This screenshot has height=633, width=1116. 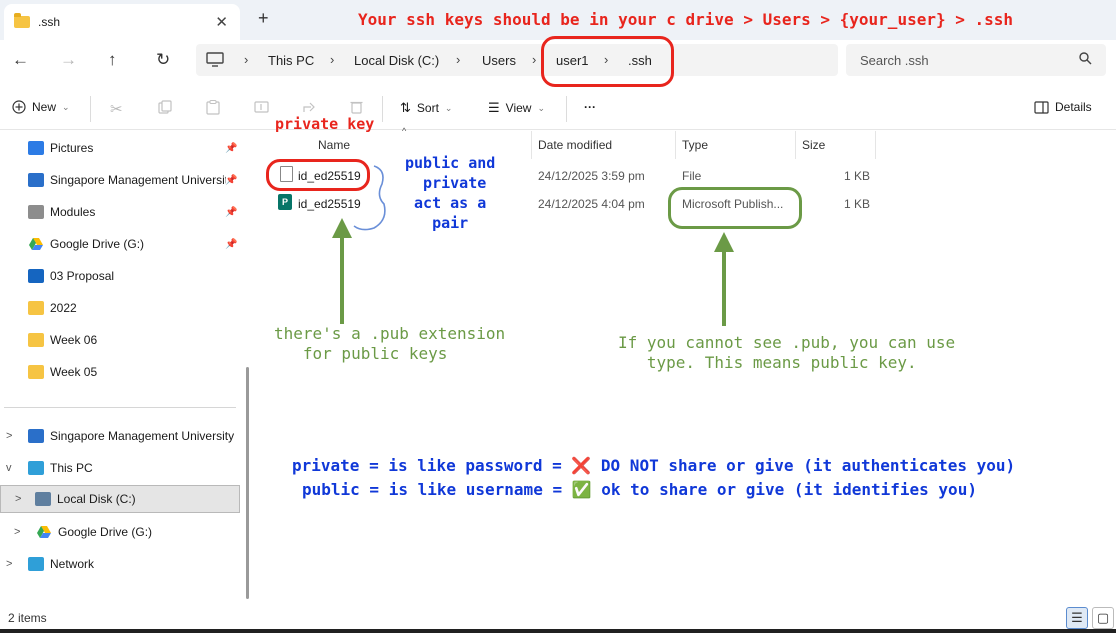 What do you see at coordinates (1085, 58) in the screenshot?
I see `search-icon` at bounding box center [1085, 58].